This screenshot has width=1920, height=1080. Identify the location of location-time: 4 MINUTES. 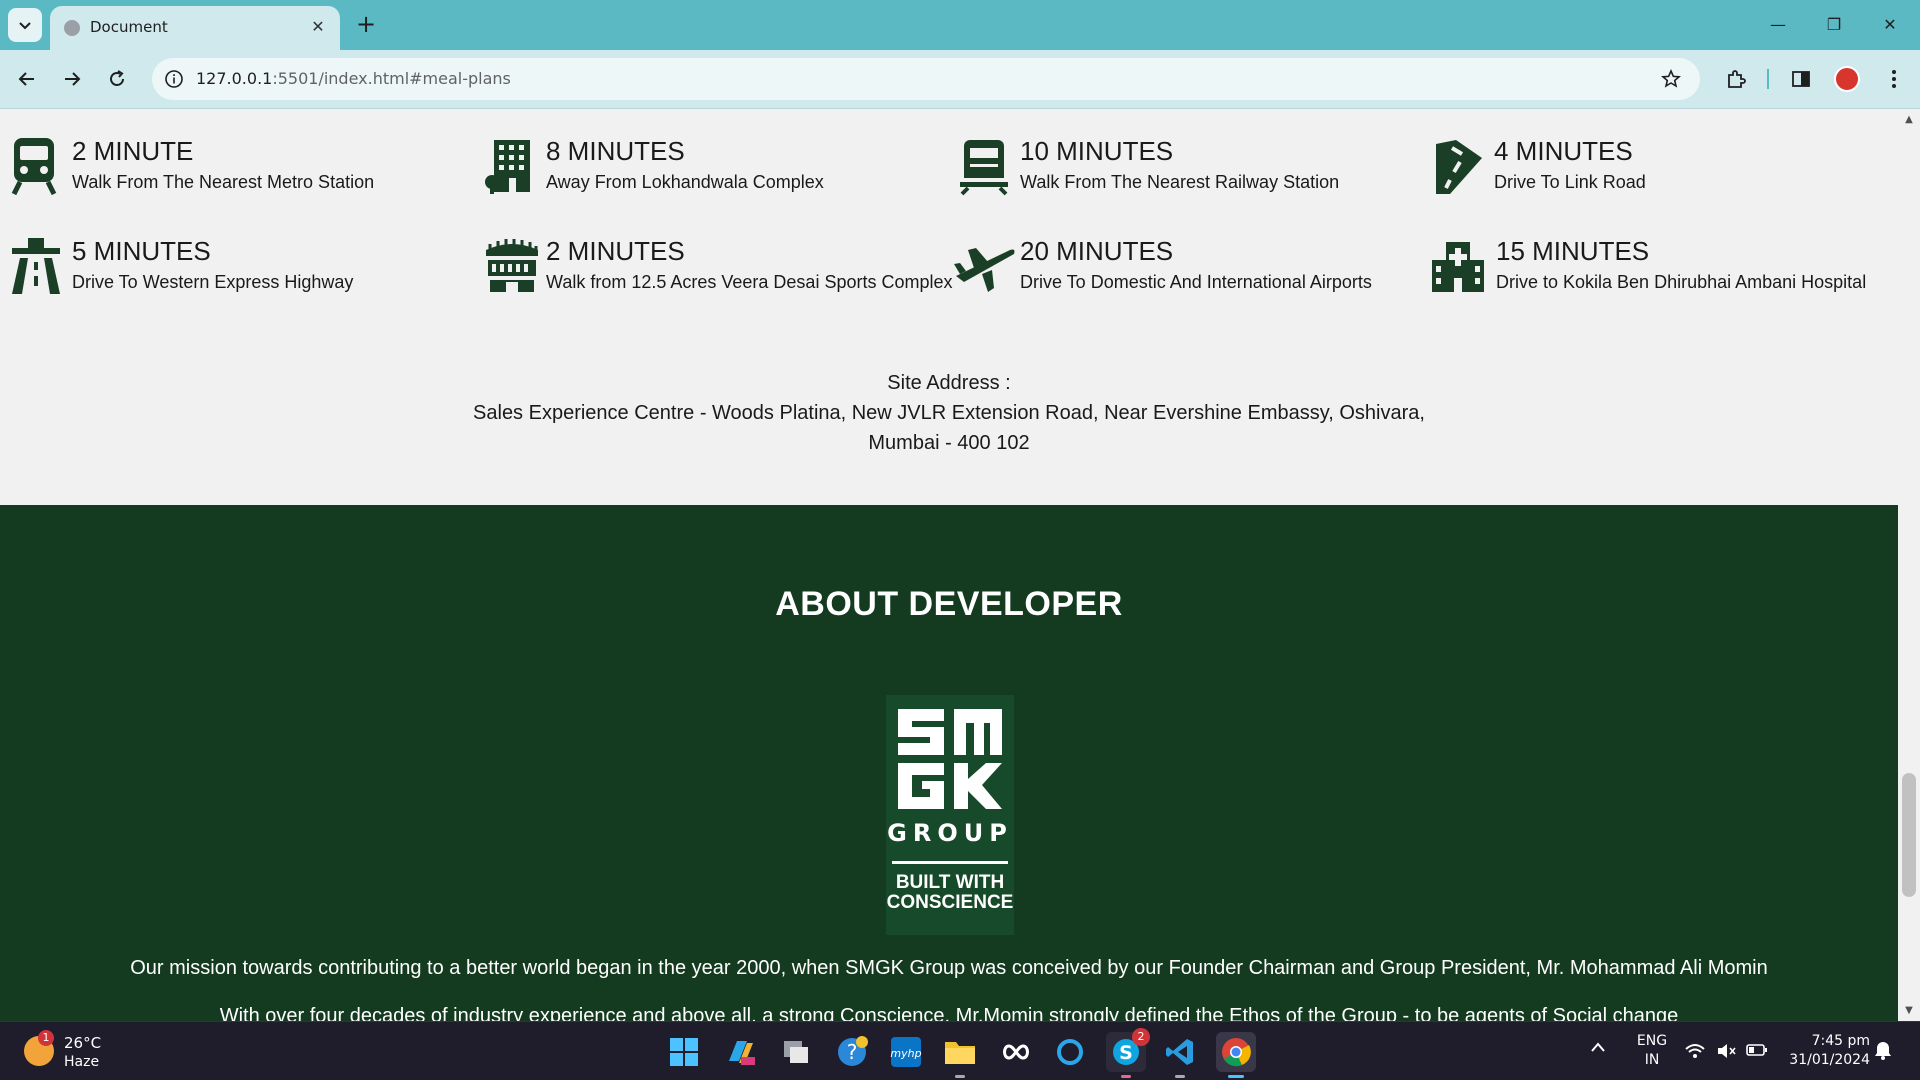
(1563, 151).